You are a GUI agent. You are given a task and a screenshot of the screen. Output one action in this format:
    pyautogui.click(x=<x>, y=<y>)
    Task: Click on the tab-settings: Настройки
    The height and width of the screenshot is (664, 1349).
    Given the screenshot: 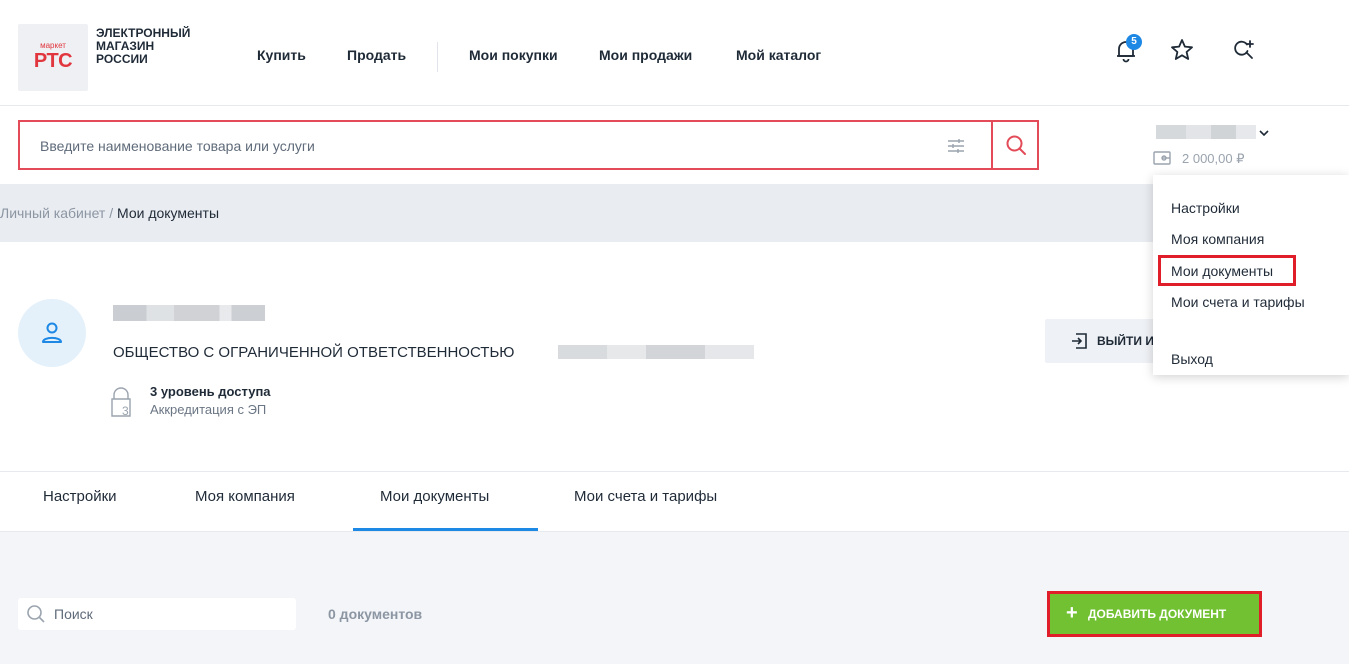 What is the action you would take?
    pyautogui.click(x=80, y=496)
    